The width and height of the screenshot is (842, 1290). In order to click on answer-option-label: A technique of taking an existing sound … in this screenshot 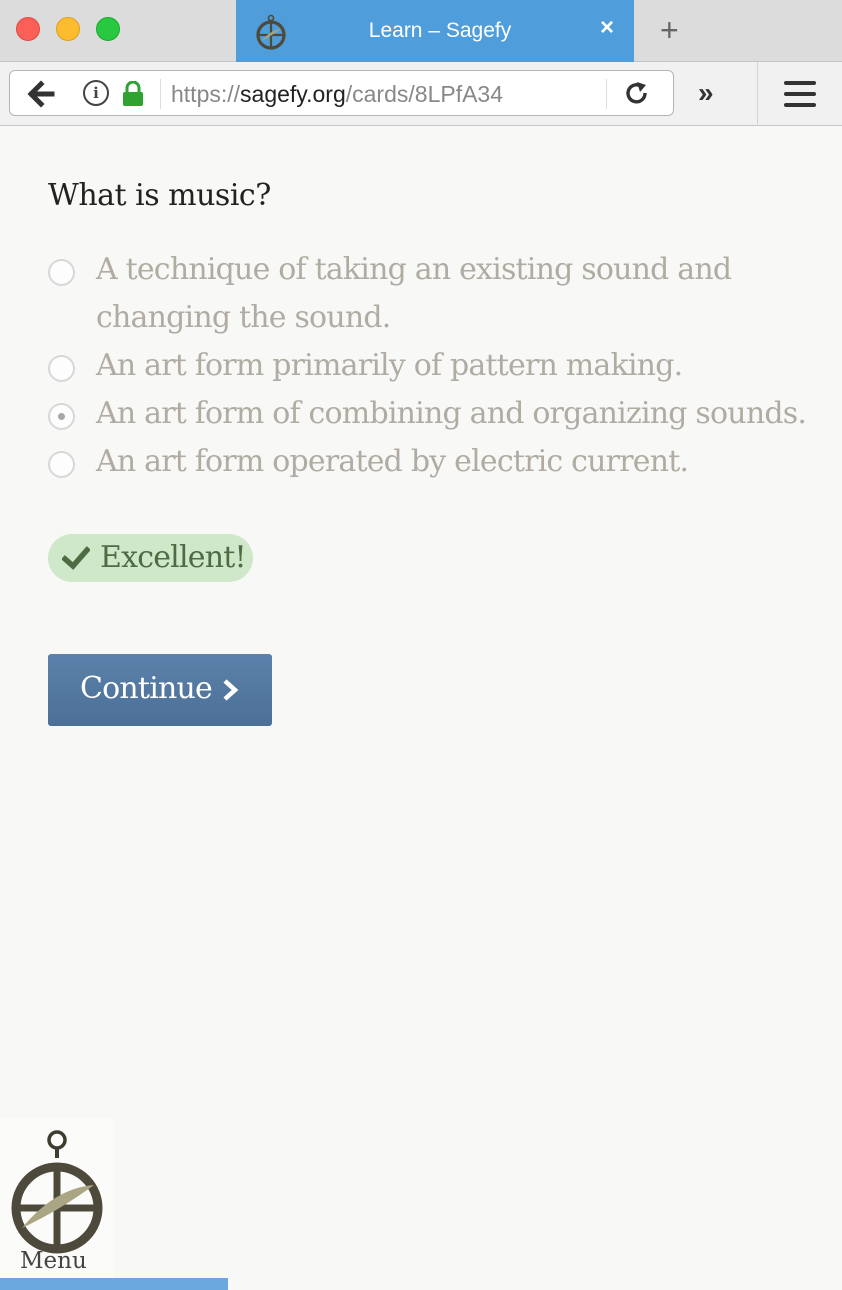, I will do `click(414, 293)`.